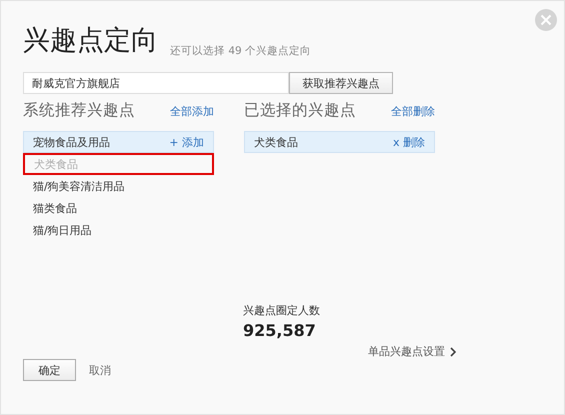 This screenshot has height=415, width=565. Describe the element at coordinates (71, 142) in the screenshot. I see `item-label: 宠物食品及用品` at that location.